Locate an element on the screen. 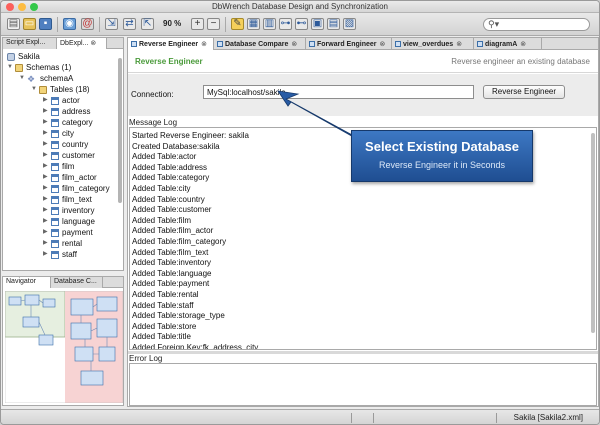  tab-database-compare: Database Compare ⊗ is located at coordinates (260, 44).